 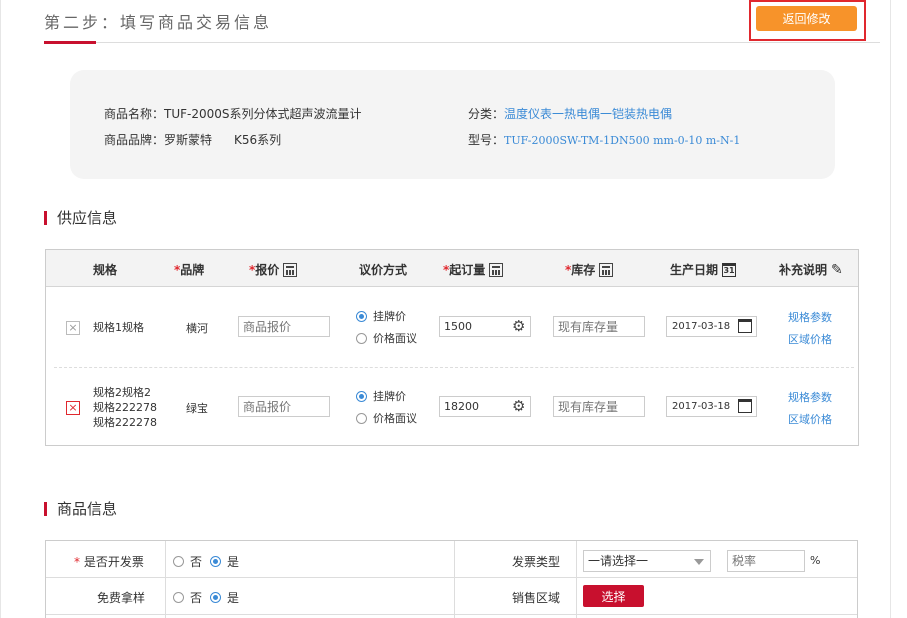 I want to click on calendar-icon: 31, so click(x=729, y=269).